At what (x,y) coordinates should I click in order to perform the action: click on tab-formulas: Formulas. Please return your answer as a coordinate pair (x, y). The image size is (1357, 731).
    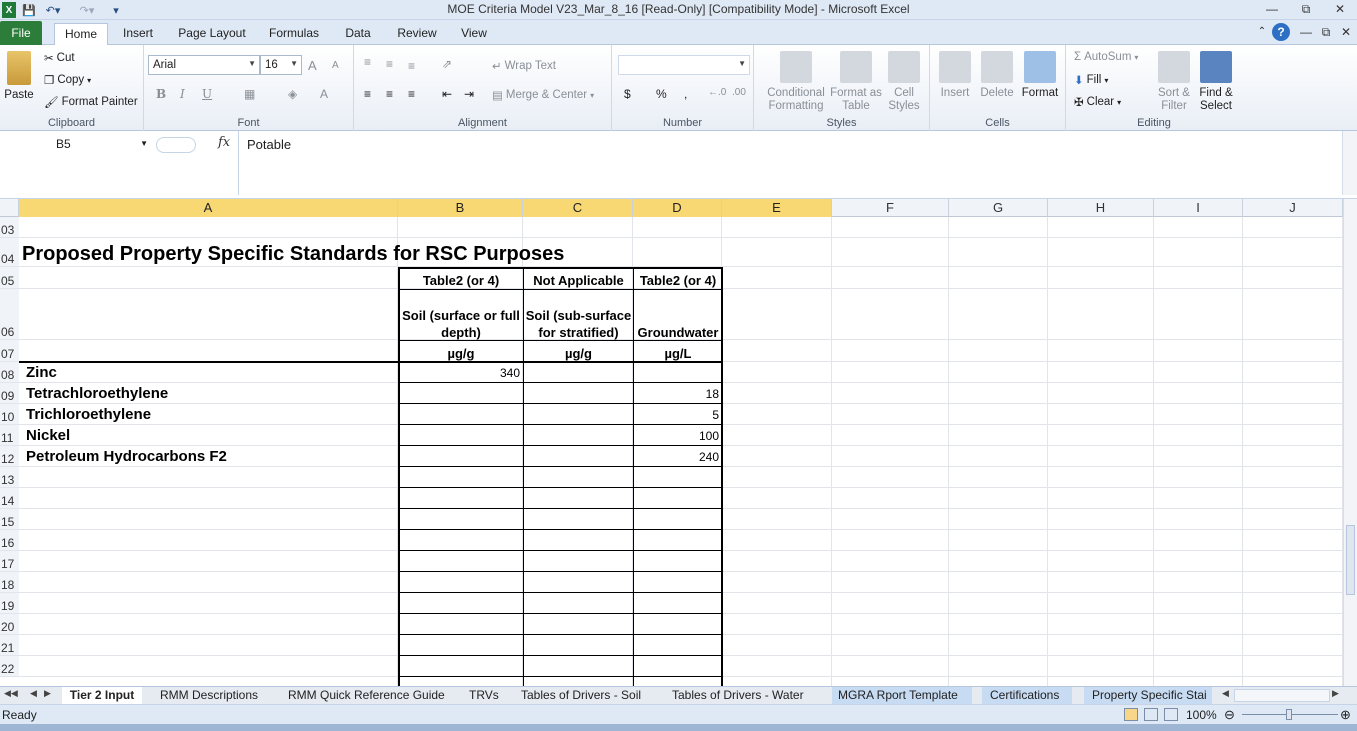
    Looking at the image, I should click on (294, 34).